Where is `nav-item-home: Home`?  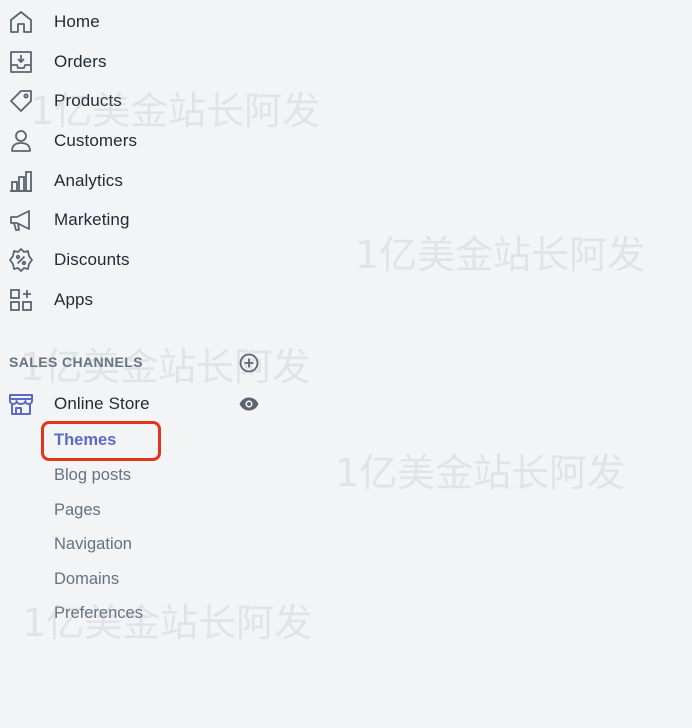
nav-item-home: Home is located at coordinates (150, 22).